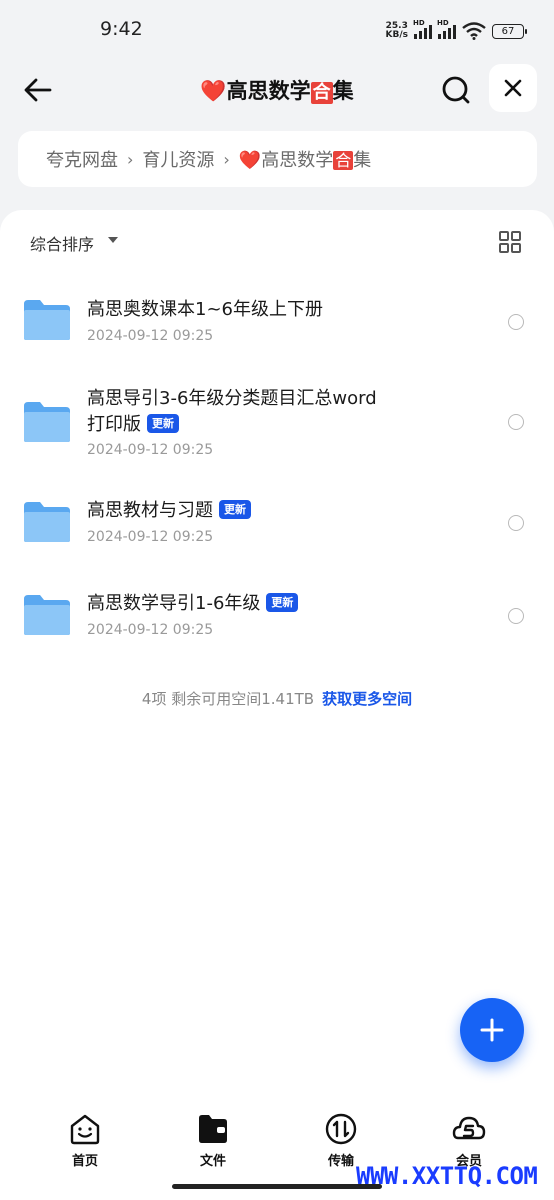 The height and width of the screenshot is (1200, 554). Describe the element at coordinates (341, 1129) in the screenshot. I see `transfer-icon` at that location.